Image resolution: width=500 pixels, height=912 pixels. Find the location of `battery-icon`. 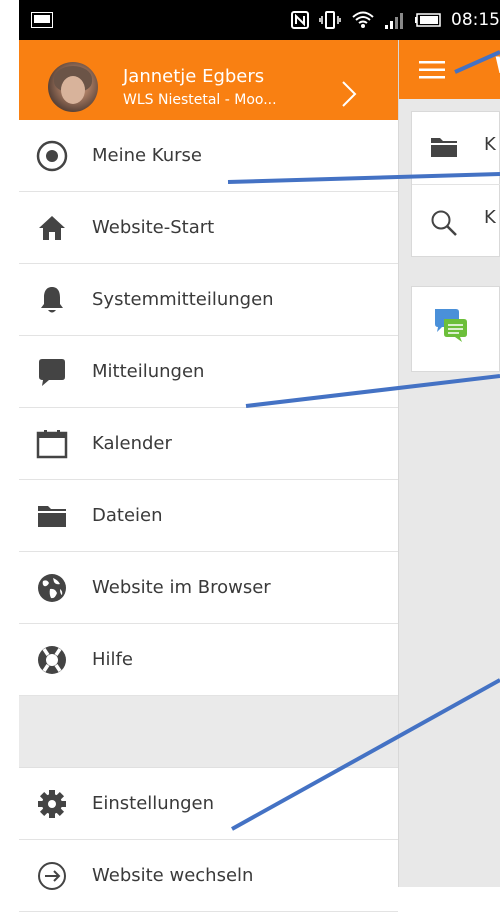

battery-icon is located at coordinates (428, 20).